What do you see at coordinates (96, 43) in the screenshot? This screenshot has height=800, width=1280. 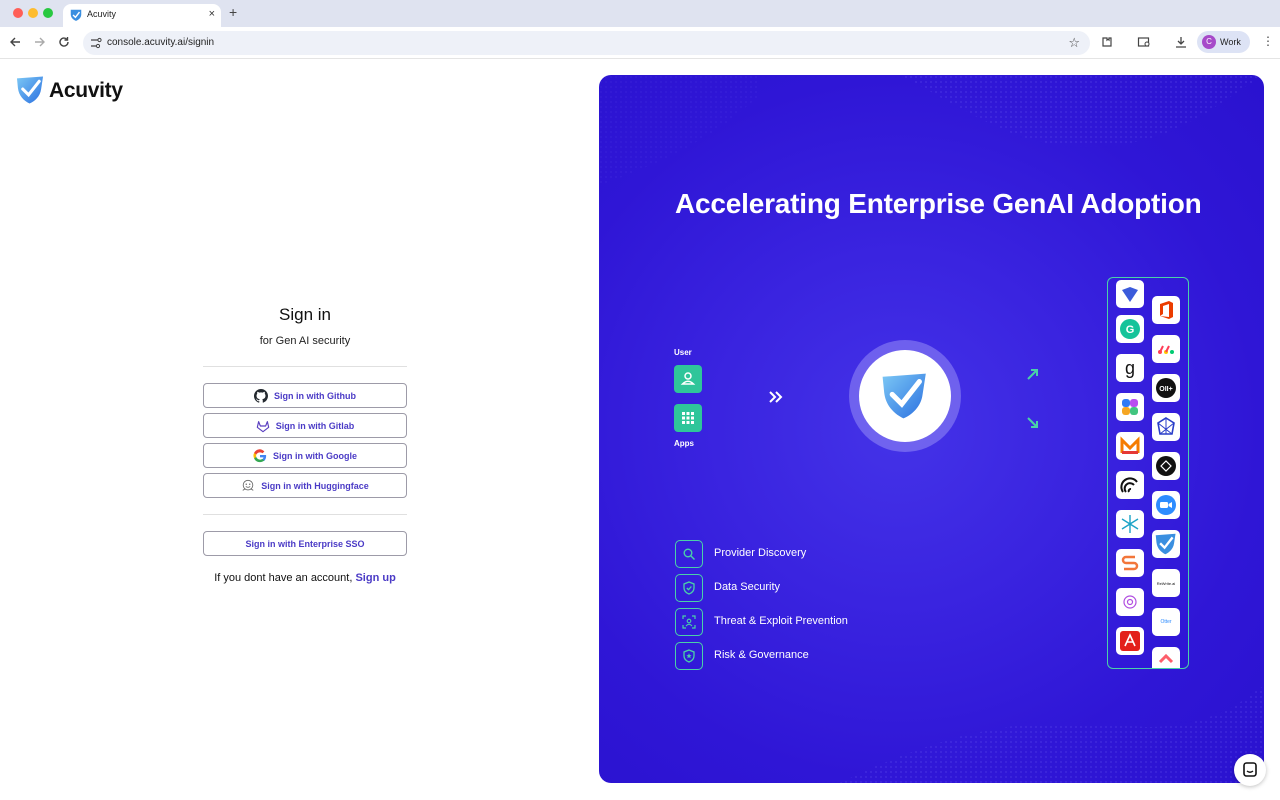 I see `site-settings-icon` at bounding box center [96, 43].